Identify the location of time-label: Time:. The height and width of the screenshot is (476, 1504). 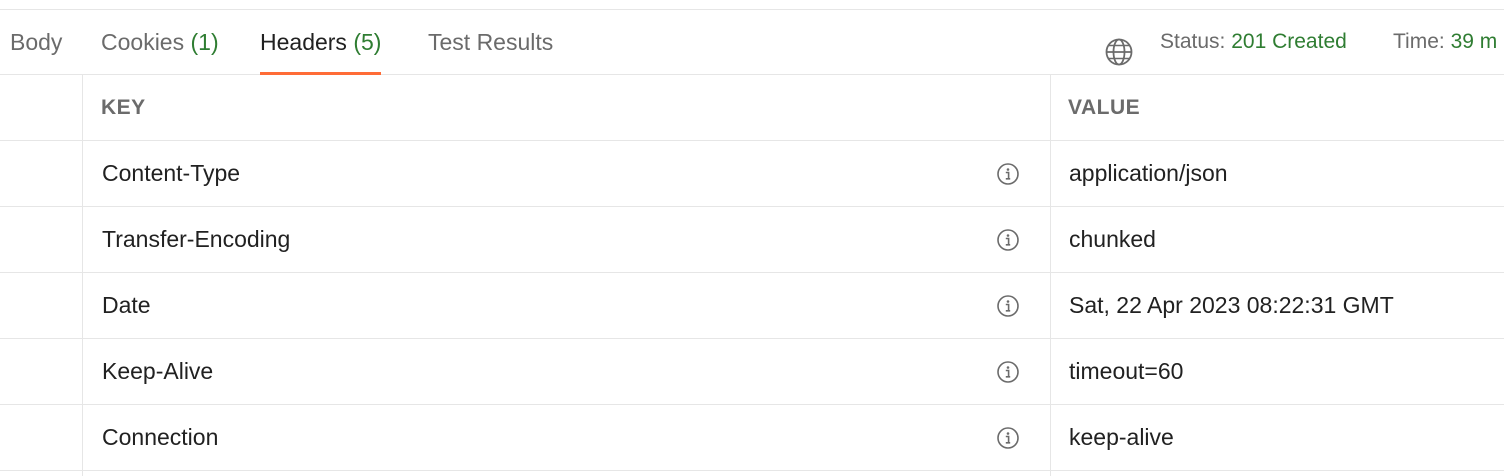
(1419, 41).